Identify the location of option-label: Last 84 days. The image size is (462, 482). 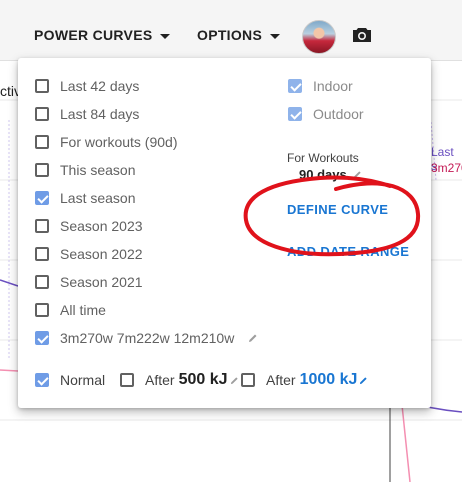
(100, 114).